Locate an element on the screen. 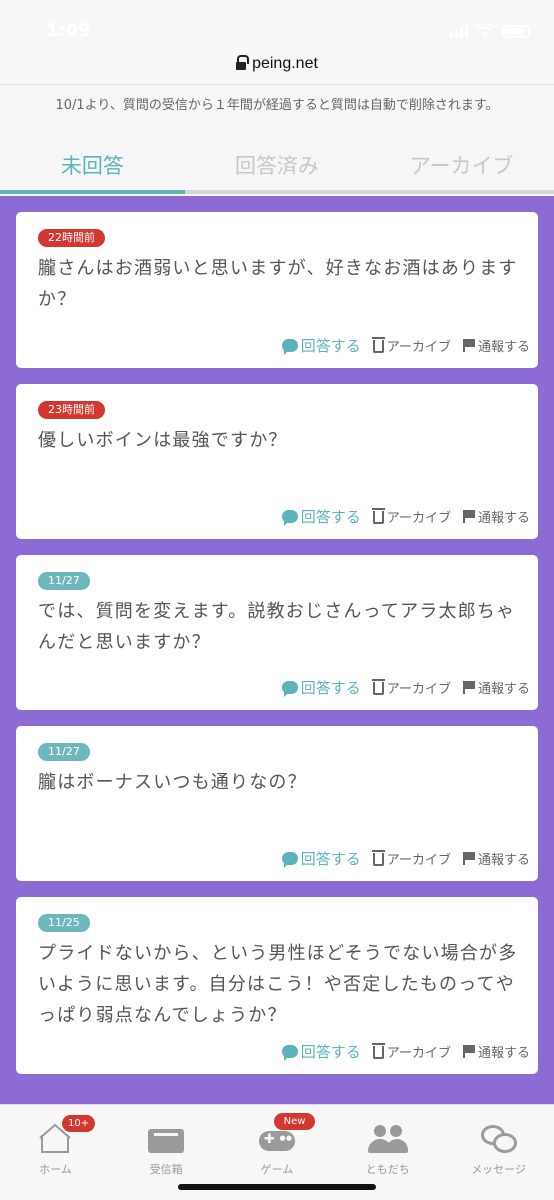  inbox-icon is located at coordinates (166, 1138).